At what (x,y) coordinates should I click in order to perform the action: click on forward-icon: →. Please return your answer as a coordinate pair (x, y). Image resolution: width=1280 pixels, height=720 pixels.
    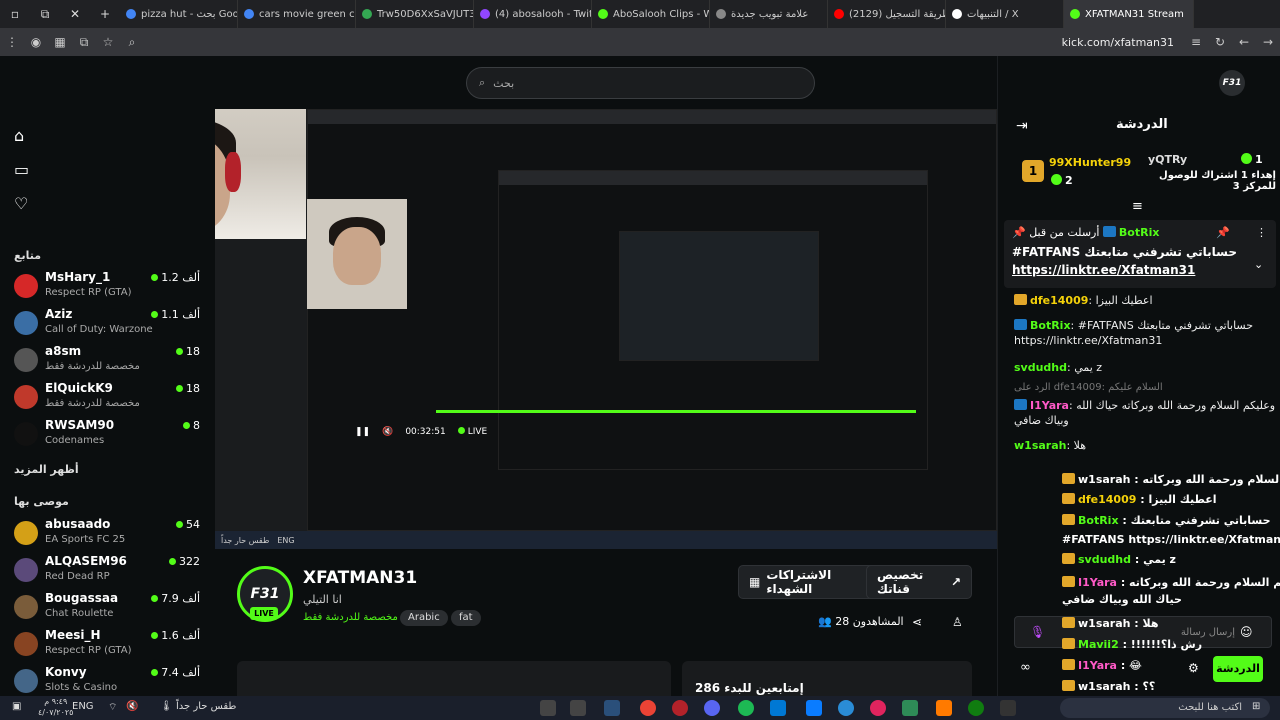
    Looking at the image, I should click on (1268, 42).